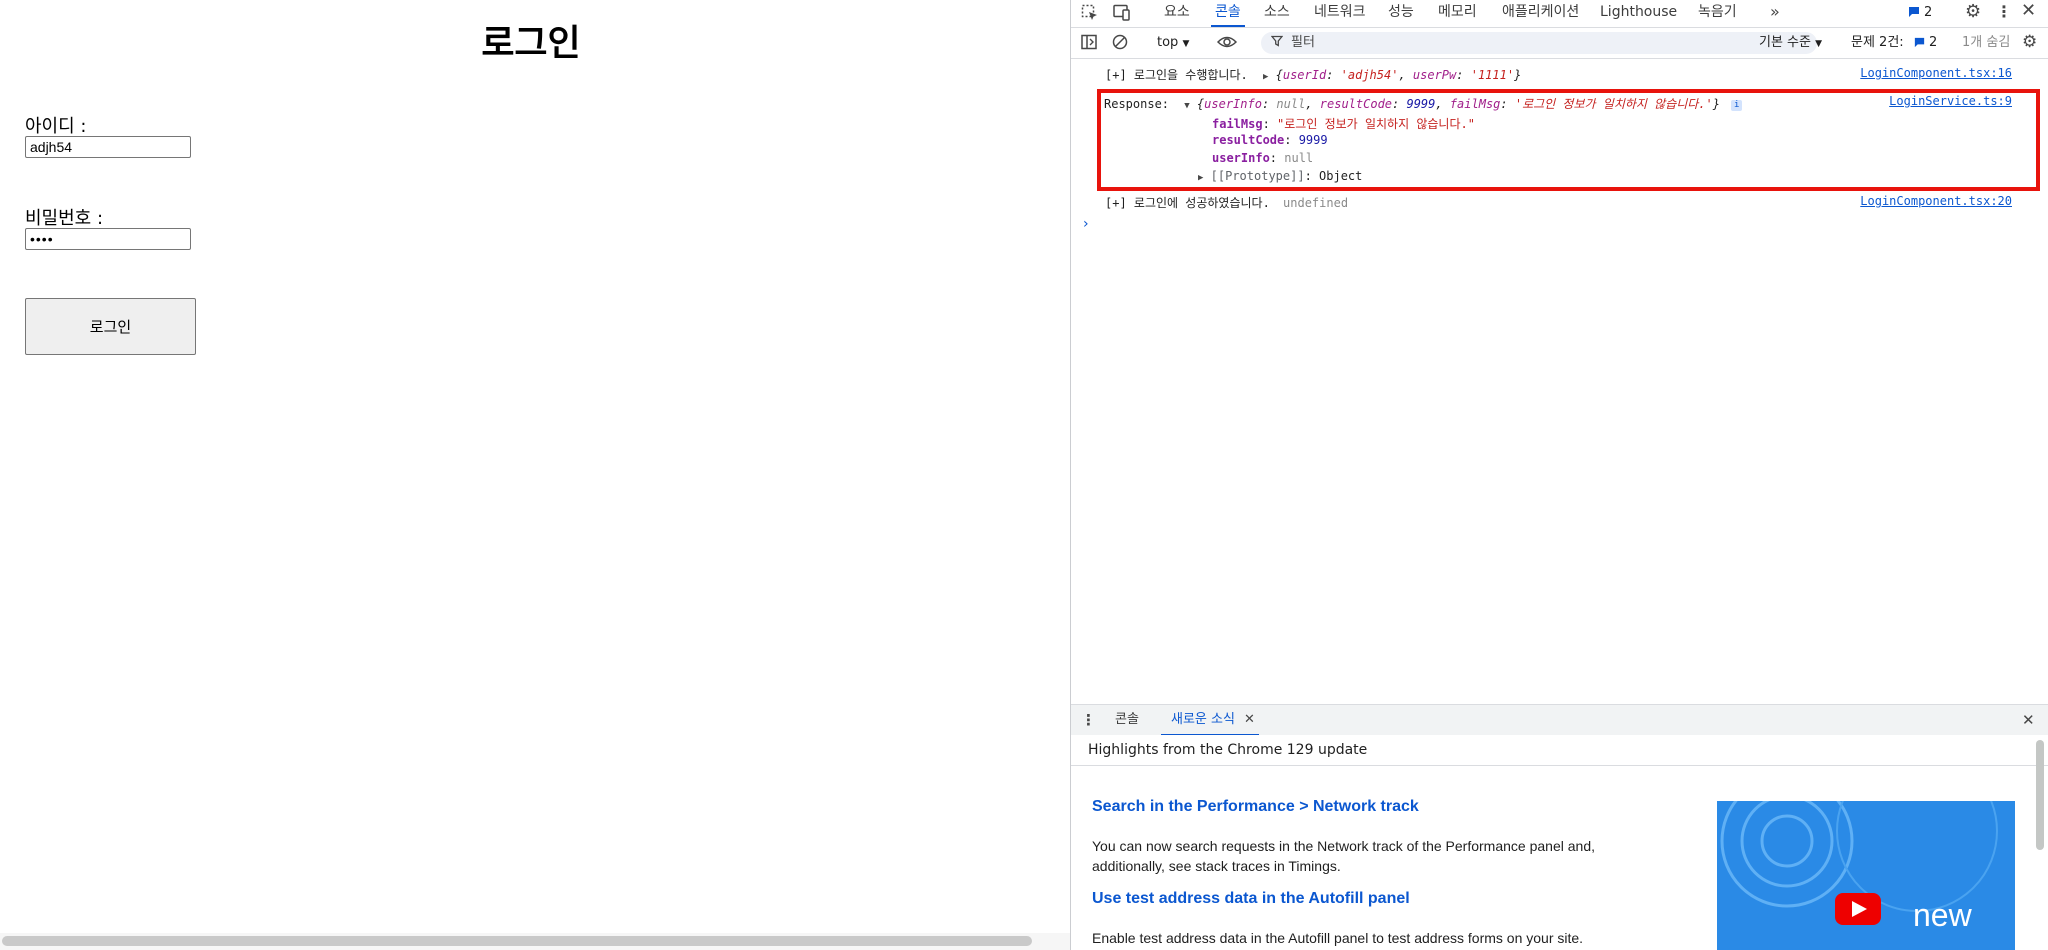 The height and width of the screenshot is (950, 2048). I want to click on password-label: 비밀번호 :, so click(64, 218).